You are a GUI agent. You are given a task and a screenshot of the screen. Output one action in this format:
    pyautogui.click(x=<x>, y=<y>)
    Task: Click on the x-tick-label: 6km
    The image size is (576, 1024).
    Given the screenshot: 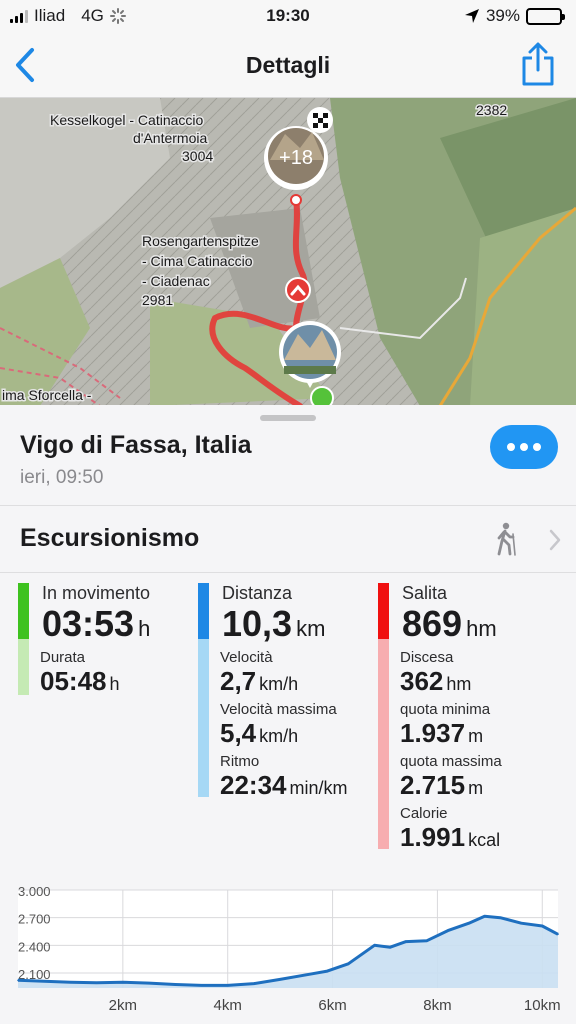 What is the action you would take?
    pyautogui.click(x=332, y=1005)
    